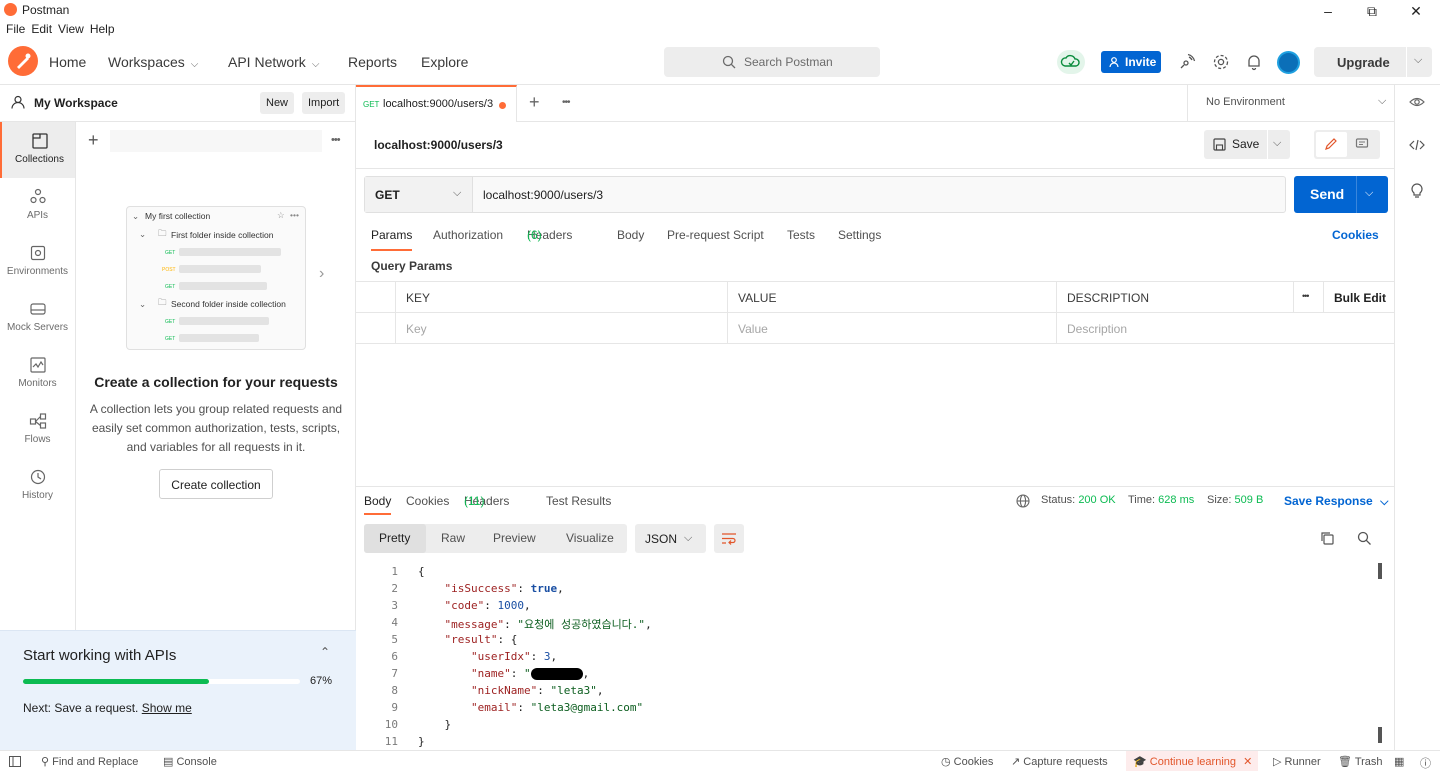 The width and height of the screenshot is (1440, 771). I want to click on tab-params: Params, so click(392, 239).